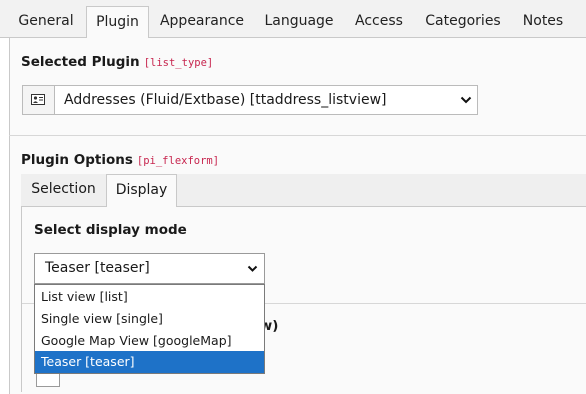 The width and height of the screenshot is (586, 394). What do you see at coordinates (543, 22) in the screenshot?
I see `tab-notes: Notes` at bounding box center [543, 22].